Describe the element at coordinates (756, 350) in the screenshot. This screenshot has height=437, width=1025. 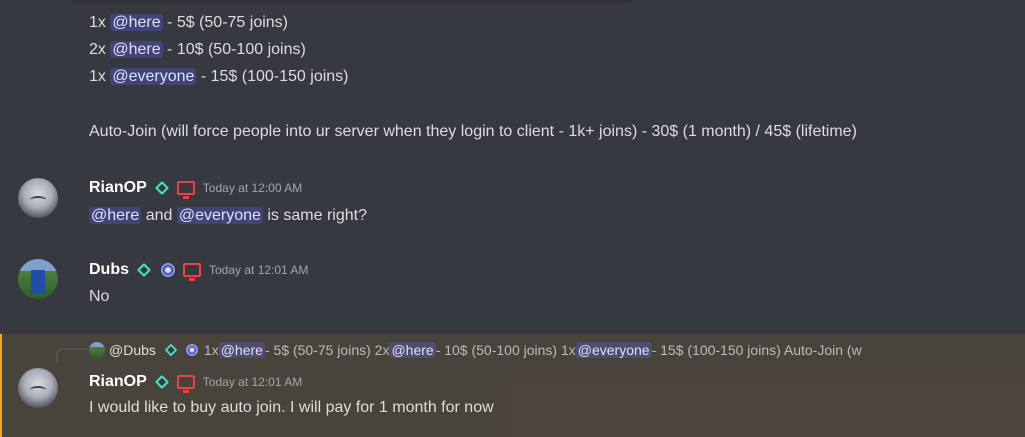
I see `reply-text: - 15$ (100-150 joins) Auto-Join (w` at that location.